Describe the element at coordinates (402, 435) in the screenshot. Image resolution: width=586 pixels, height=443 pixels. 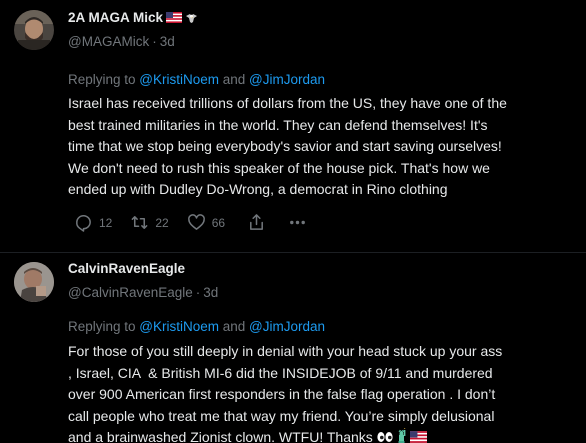
I see `statue-of-liberty-icon` at that location.